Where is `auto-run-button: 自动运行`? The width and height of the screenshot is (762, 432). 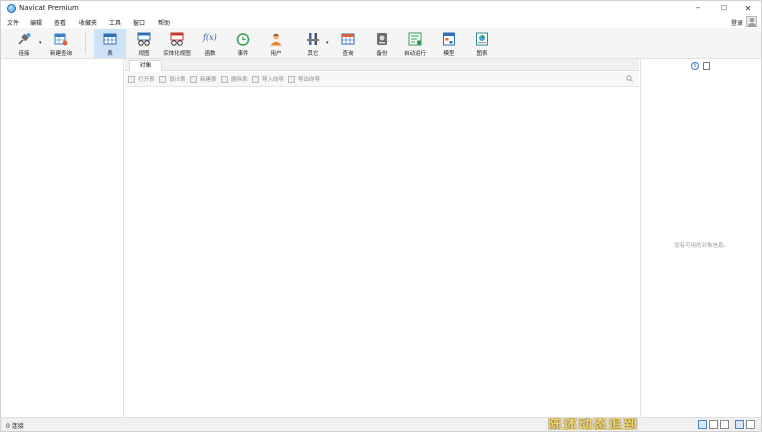 auto-run-button: 自动运行 is located at coordinates (415, 43).